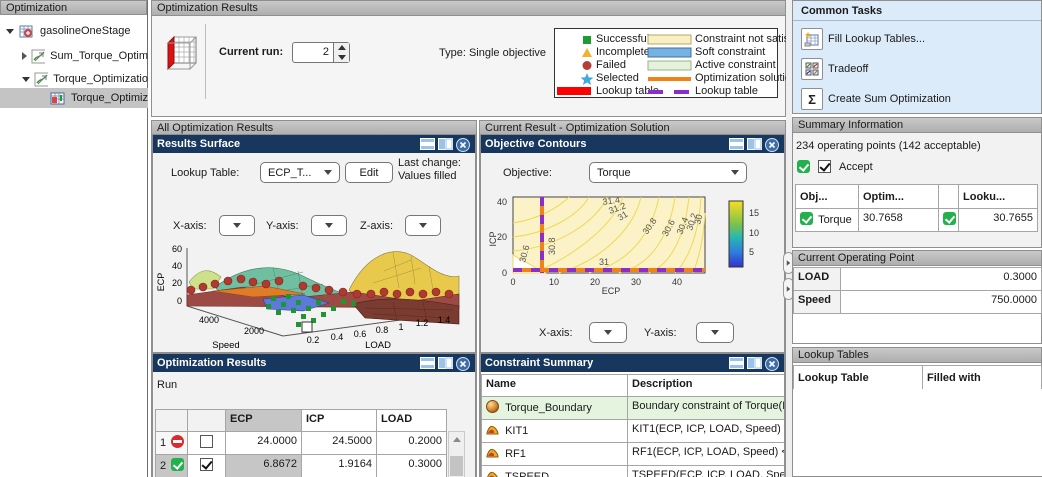  Describe the element at coordinates (726, 91) in the screenshot. I see `legend-label-lookup-table-line: Lookup table` at that location.